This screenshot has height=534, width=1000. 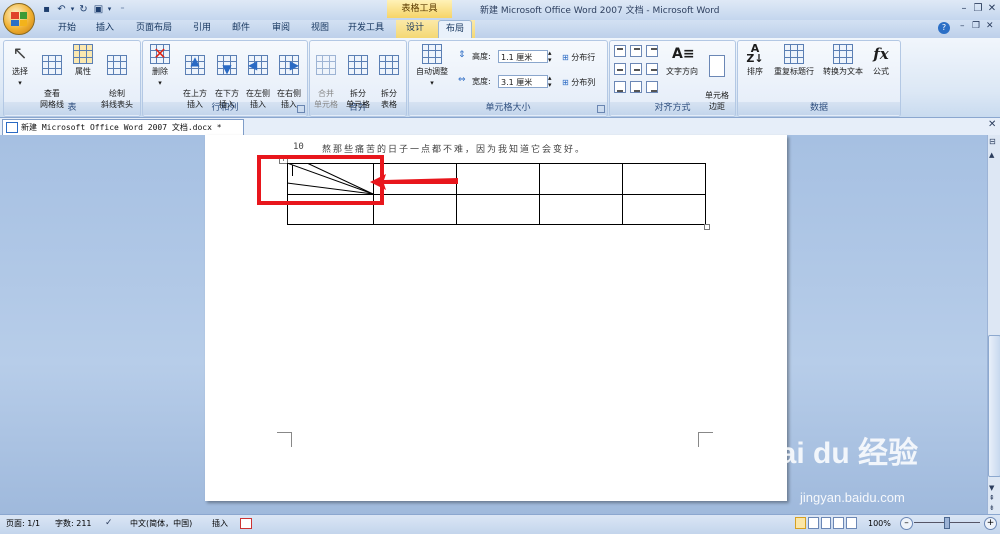 What do you see at coordinates (523, 56) in the screenshot?
I see `height-input: 1.1 厘米` at bounding box center [523, 56].